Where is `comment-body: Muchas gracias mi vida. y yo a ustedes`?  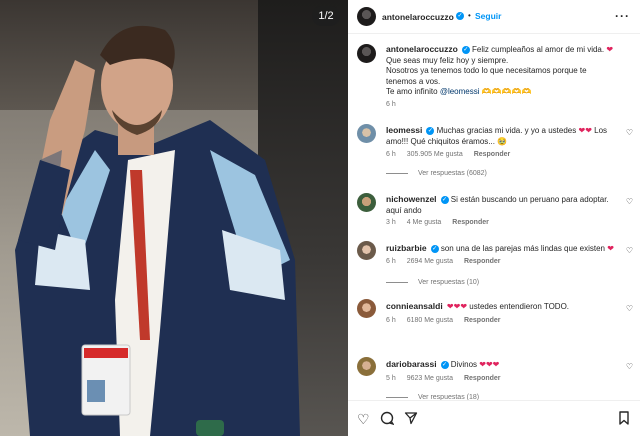 comment-body: Muchas gracias mi vida. y yo a ustedes is located at coordinates (506, 130).